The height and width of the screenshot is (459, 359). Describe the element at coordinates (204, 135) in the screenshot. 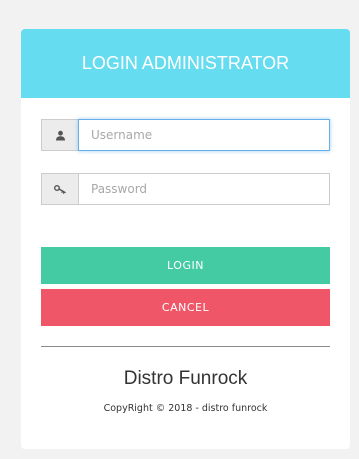

I see `username-input` at that location.